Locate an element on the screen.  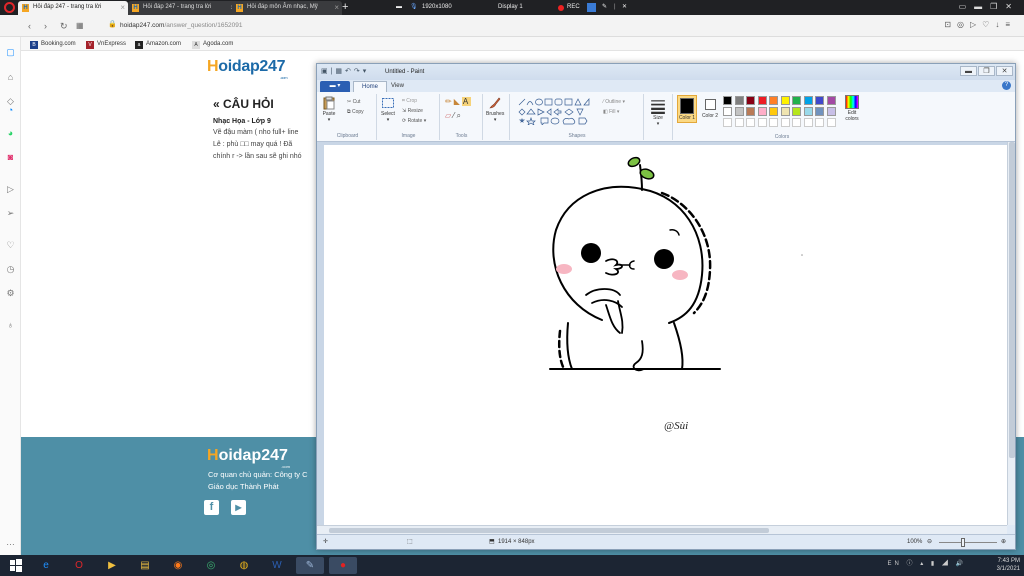
player-icon: ▷ is located at coordinates (10, 189).